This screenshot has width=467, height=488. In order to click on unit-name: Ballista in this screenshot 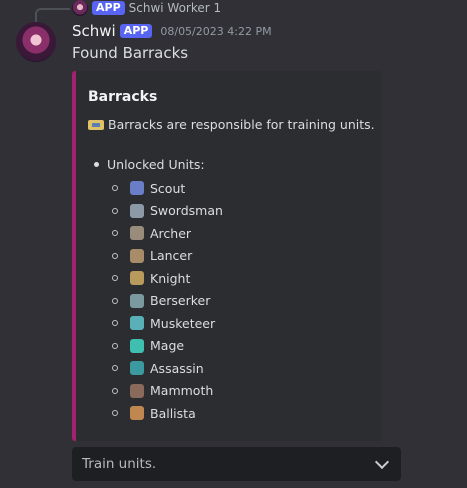, I will do `click(173, 413)`.